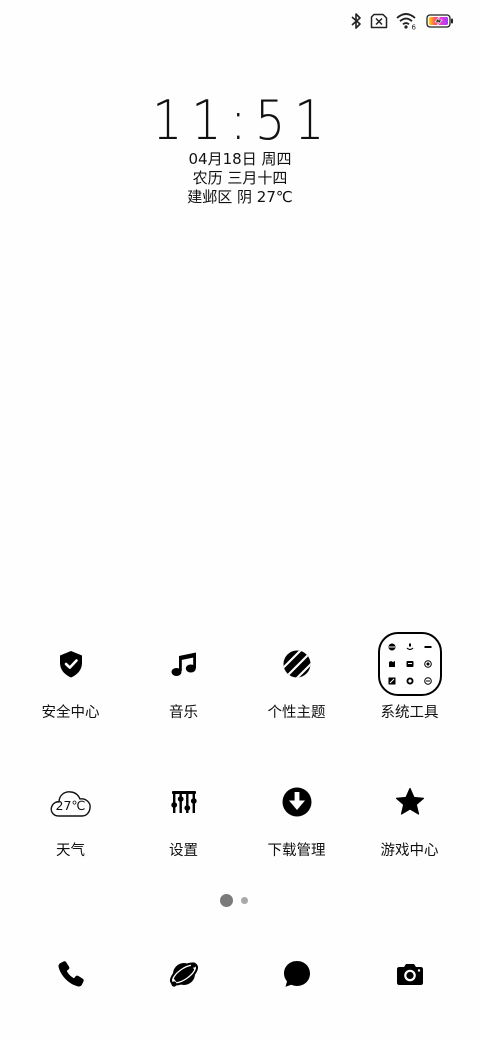  I want to click on weather-temp: 27℃, so click(70, 805).